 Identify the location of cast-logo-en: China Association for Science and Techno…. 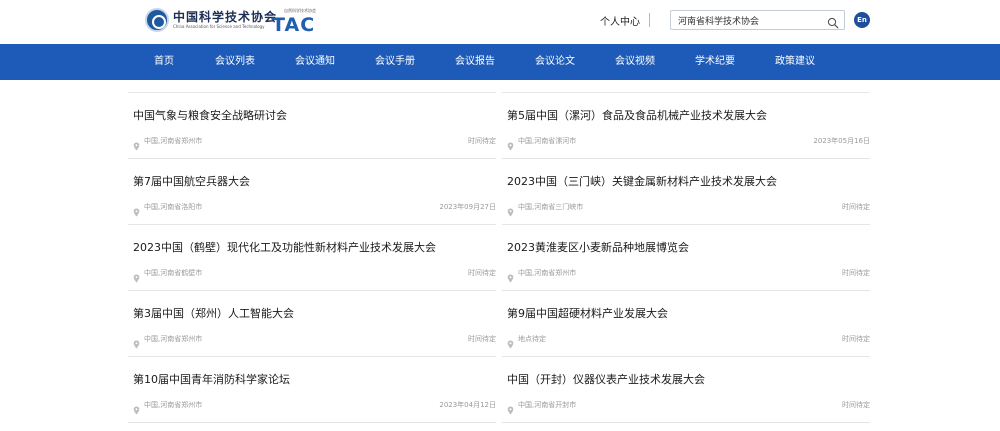
(219, 26).